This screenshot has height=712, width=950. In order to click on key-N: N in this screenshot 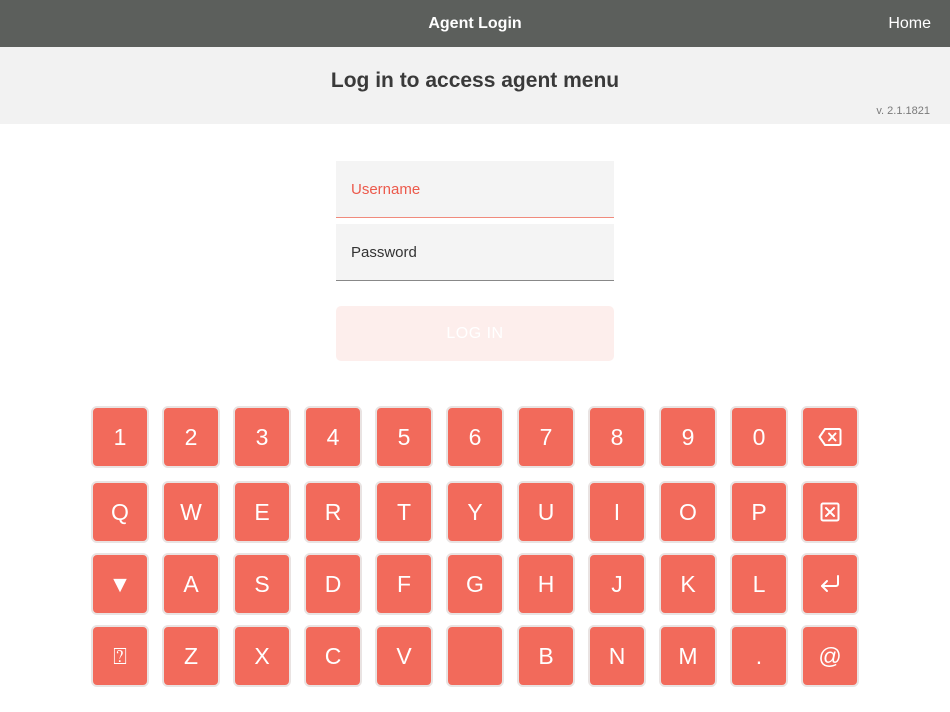, I will do `click(617, 656)`.